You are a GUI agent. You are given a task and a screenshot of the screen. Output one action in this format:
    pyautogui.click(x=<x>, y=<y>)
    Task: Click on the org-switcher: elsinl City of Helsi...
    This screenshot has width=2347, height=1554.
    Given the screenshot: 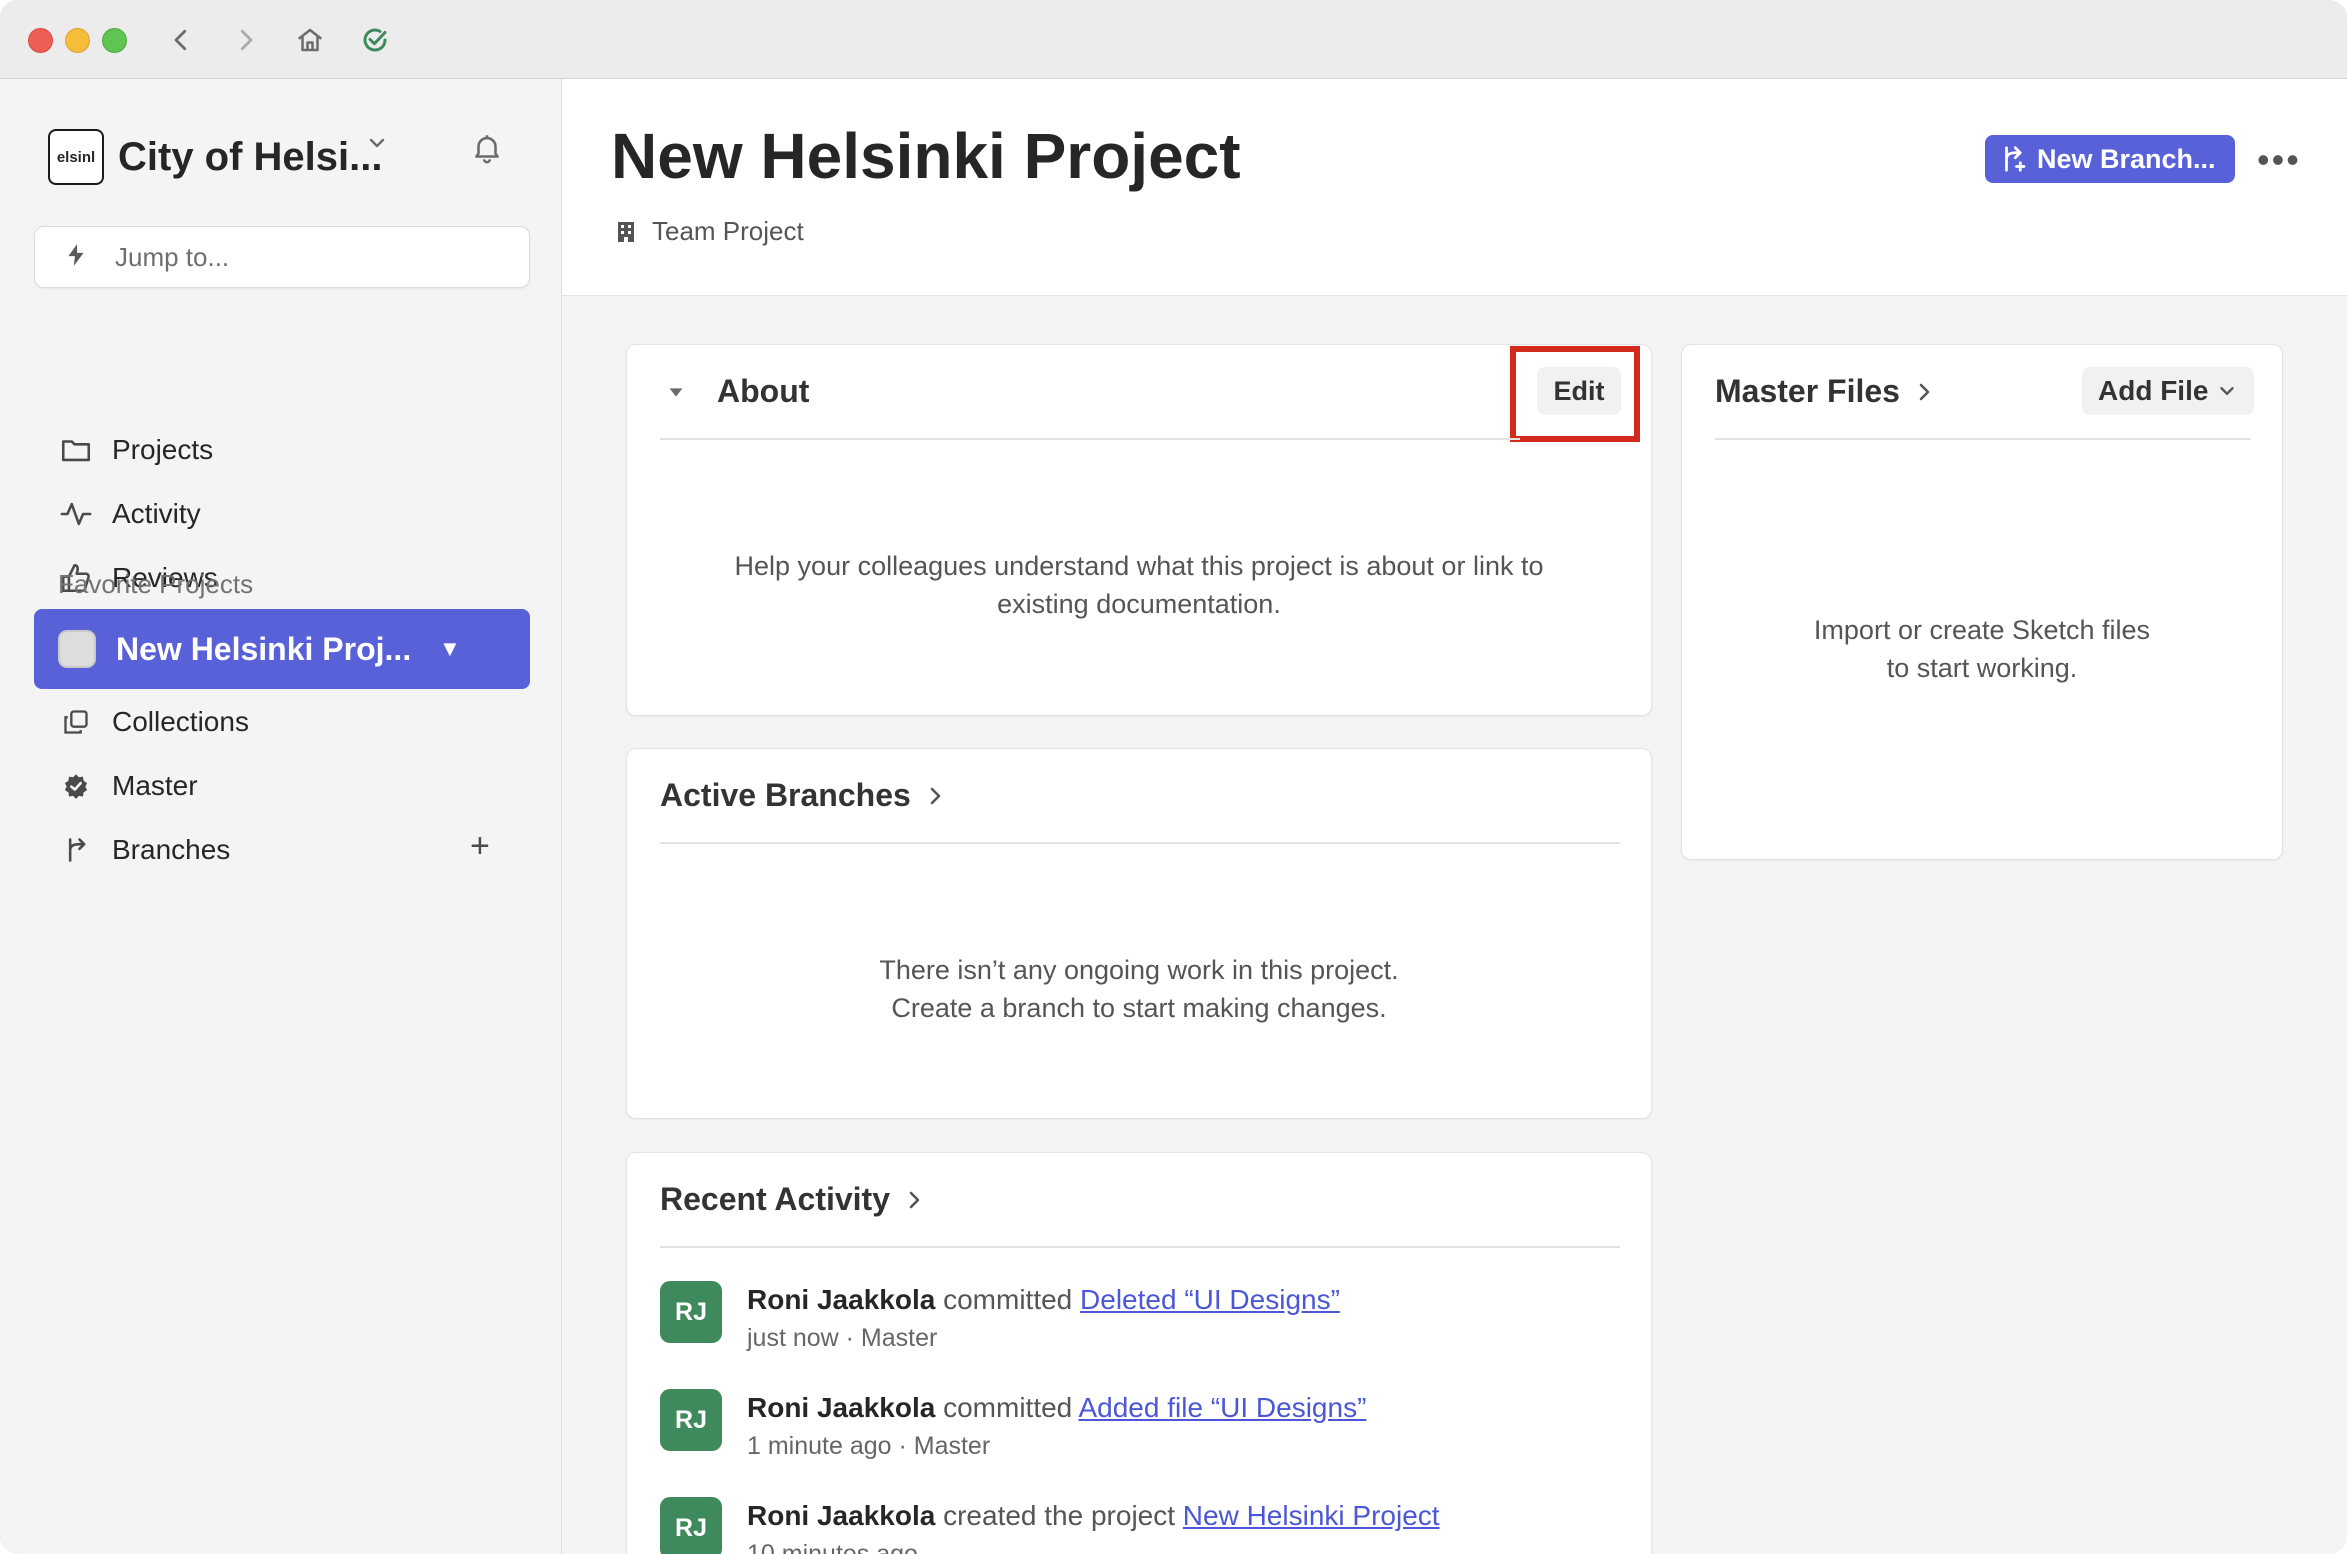 What is the action you would take?
    pyautogui.click(x=228, y=157)
    